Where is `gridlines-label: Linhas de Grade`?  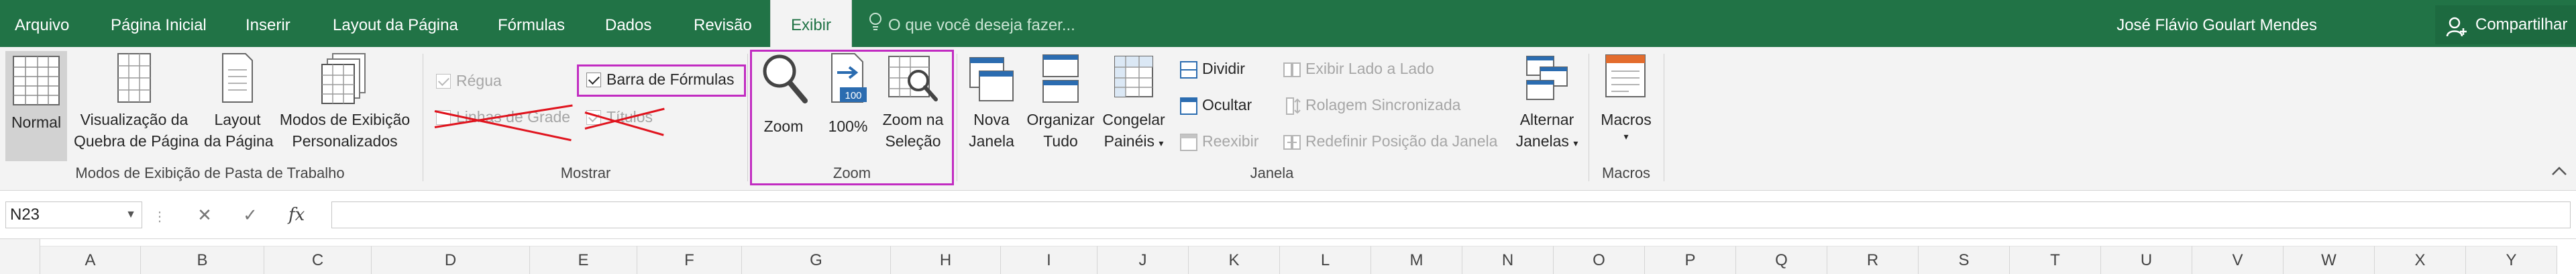 gridlines-label: Linhas de Grade is located at coordinates (513, 117).